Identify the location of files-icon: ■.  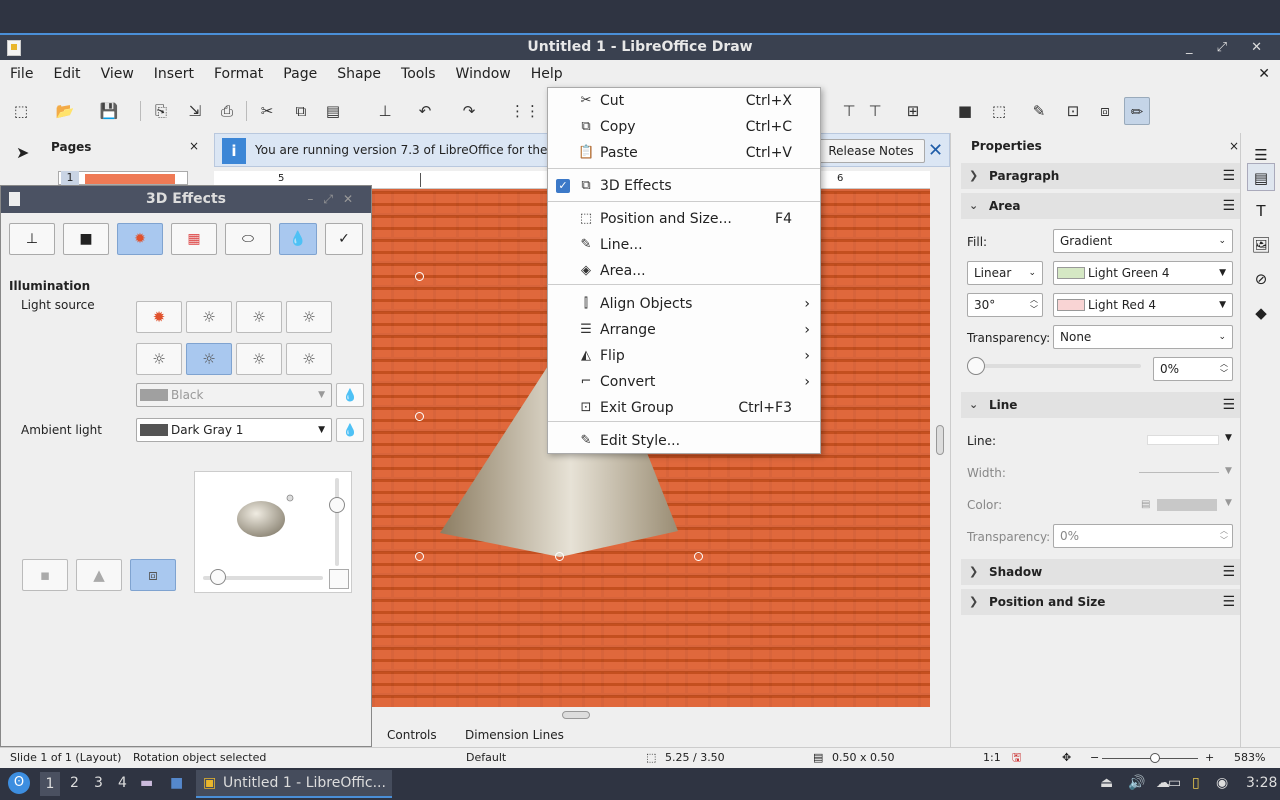
(176, 783).